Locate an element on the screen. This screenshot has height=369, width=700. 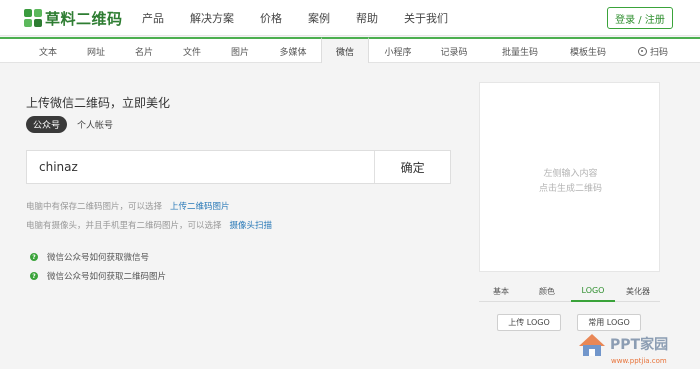
preview-placeholder-line1: 左侧输入内容 is located at coordinates (570, 174).